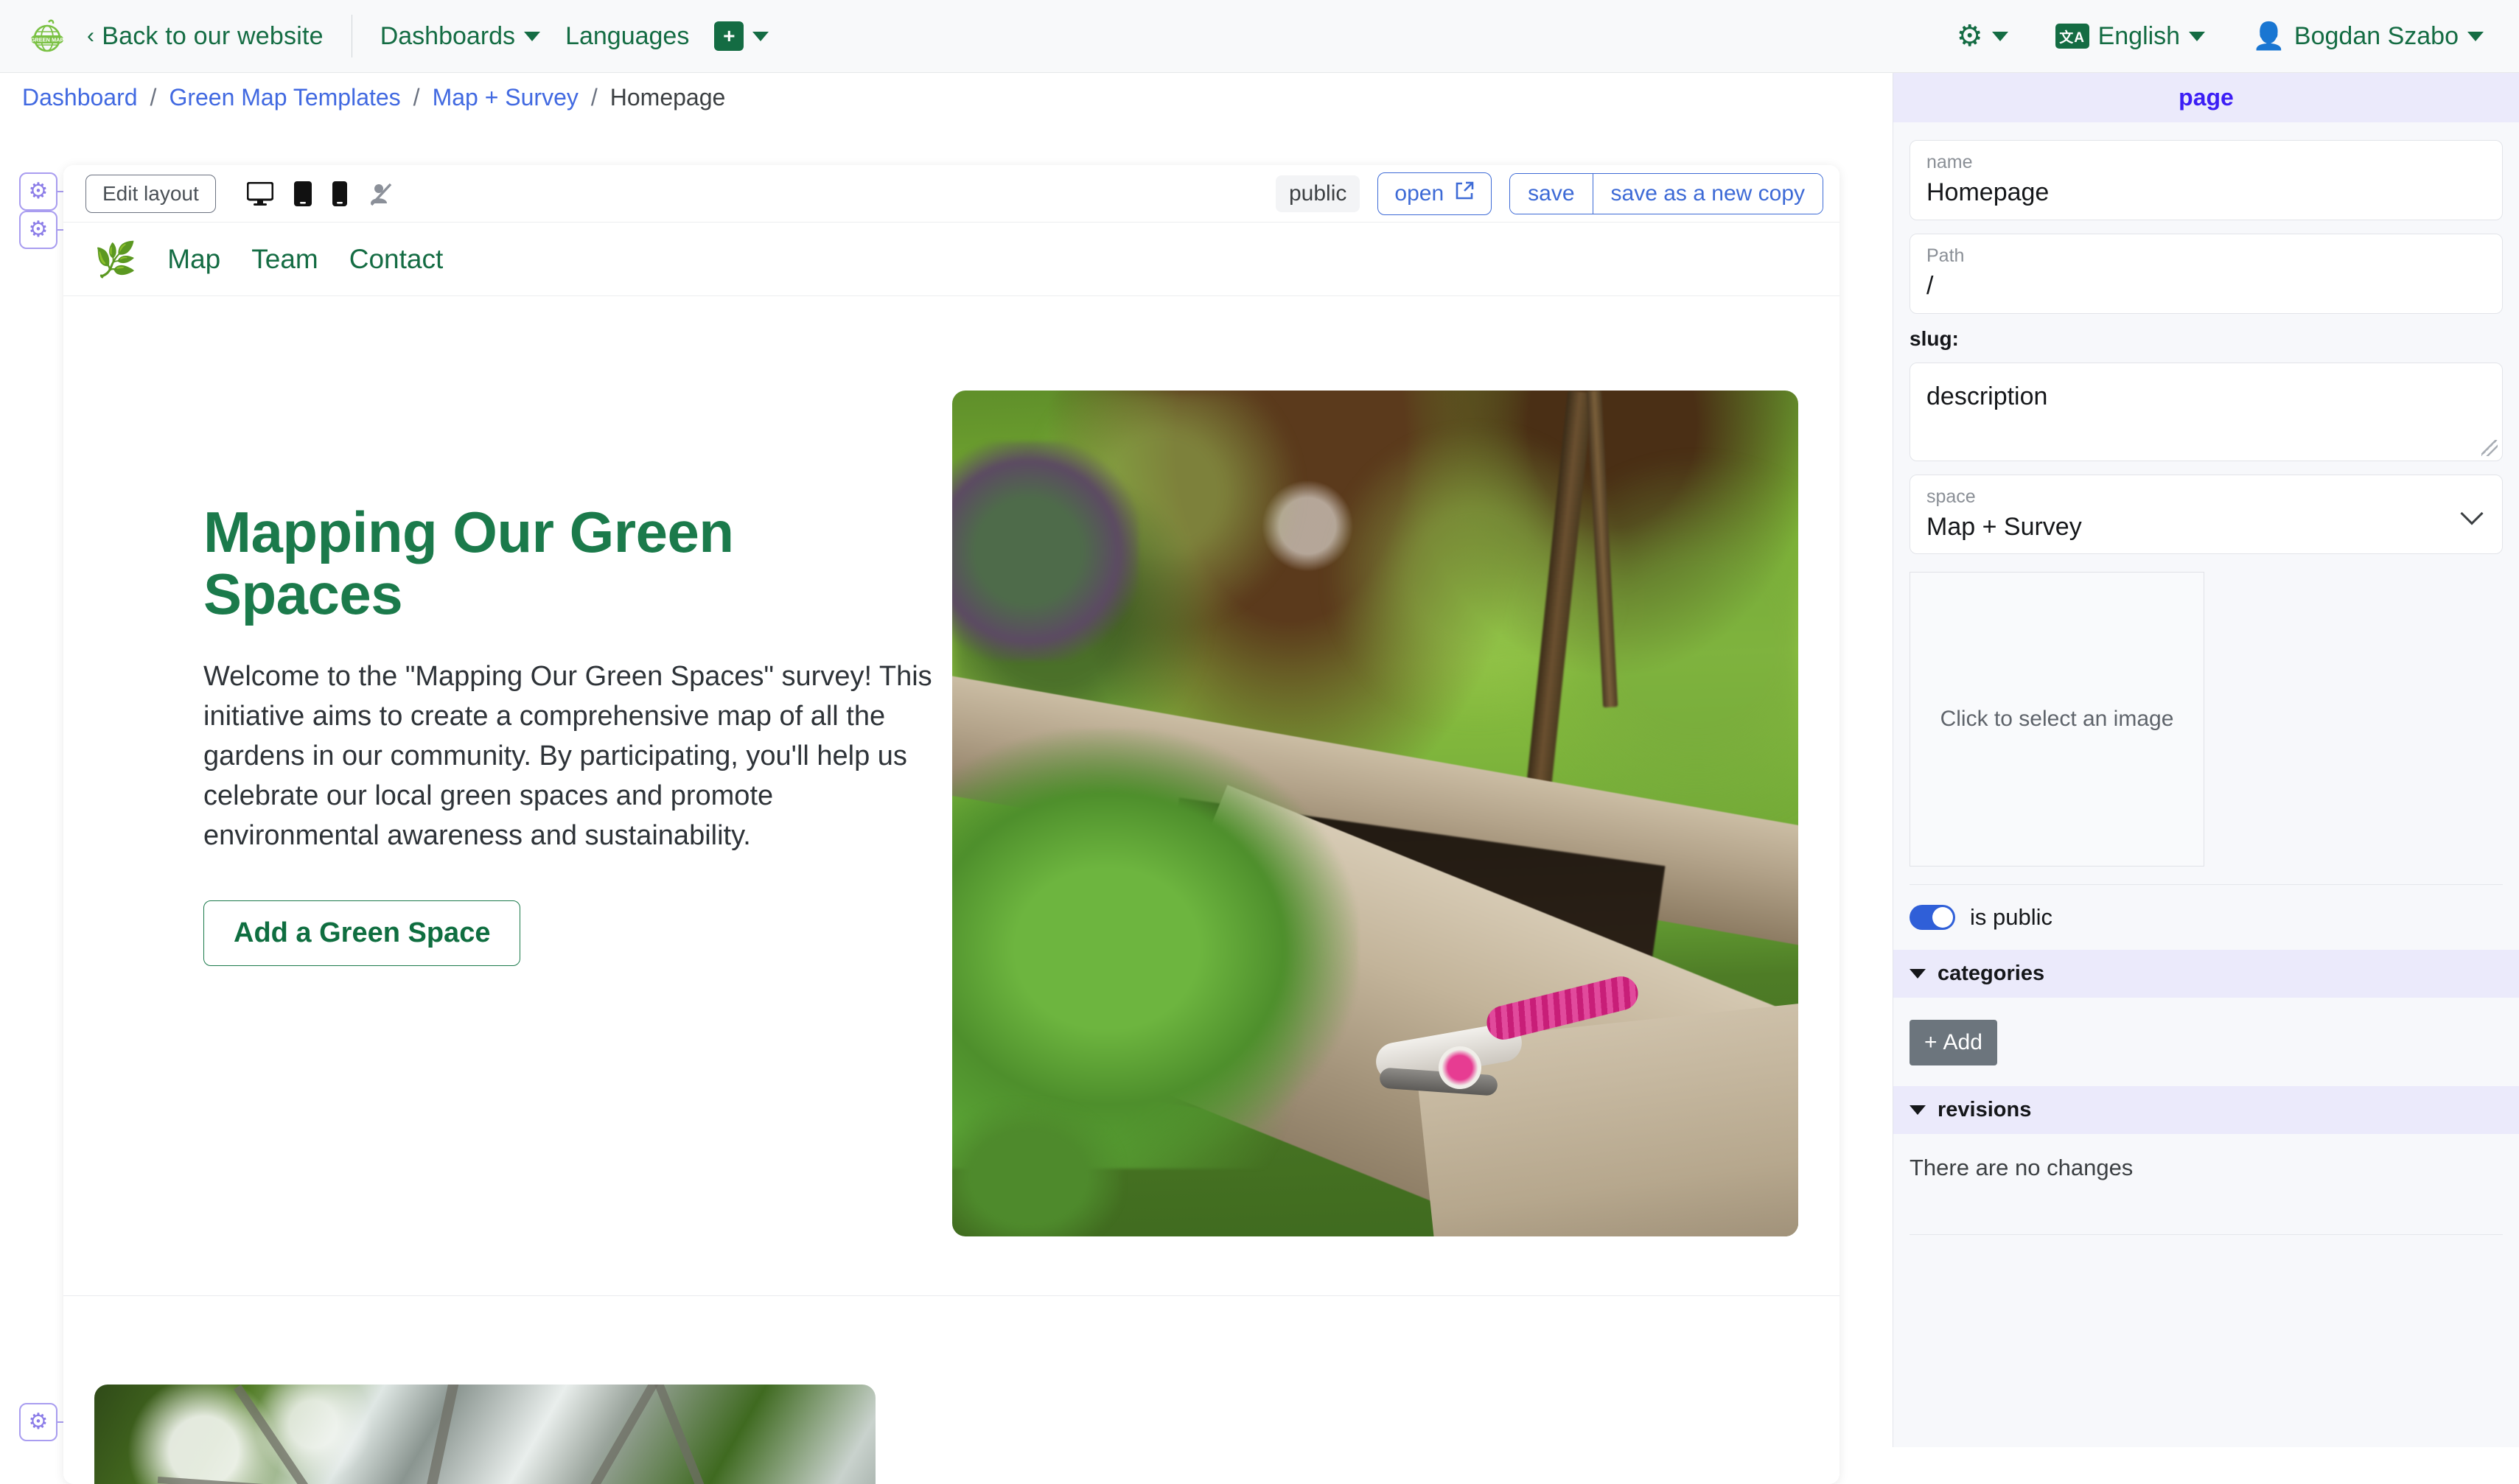  What do you see at coordinates (1045, 551) in the screenshot?
I see `image-layer-basil` at bounding box center [1045, 551].